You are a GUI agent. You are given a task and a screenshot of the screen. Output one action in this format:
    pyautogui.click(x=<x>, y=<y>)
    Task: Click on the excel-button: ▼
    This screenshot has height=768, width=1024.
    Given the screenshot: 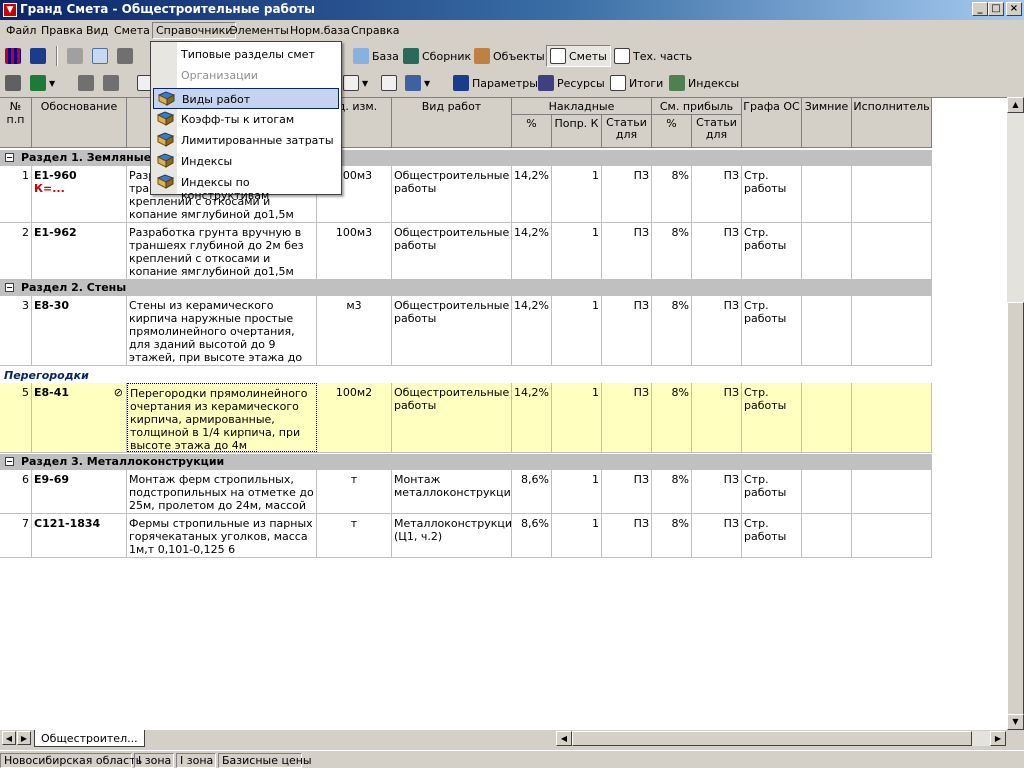 What is the action you would take?
    pyautogui.click(x=42, y=83)
    